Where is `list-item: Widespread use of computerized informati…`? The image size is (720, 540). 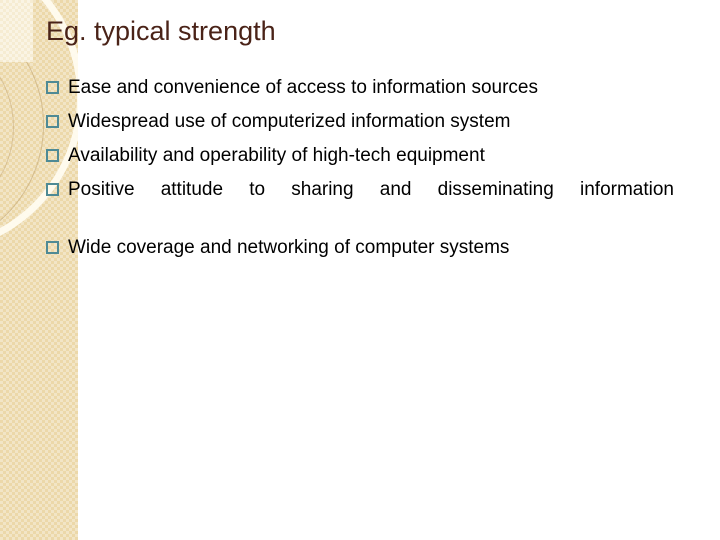
list-item: Widespread use of computerized informati… is located at coordinates (360, 122).